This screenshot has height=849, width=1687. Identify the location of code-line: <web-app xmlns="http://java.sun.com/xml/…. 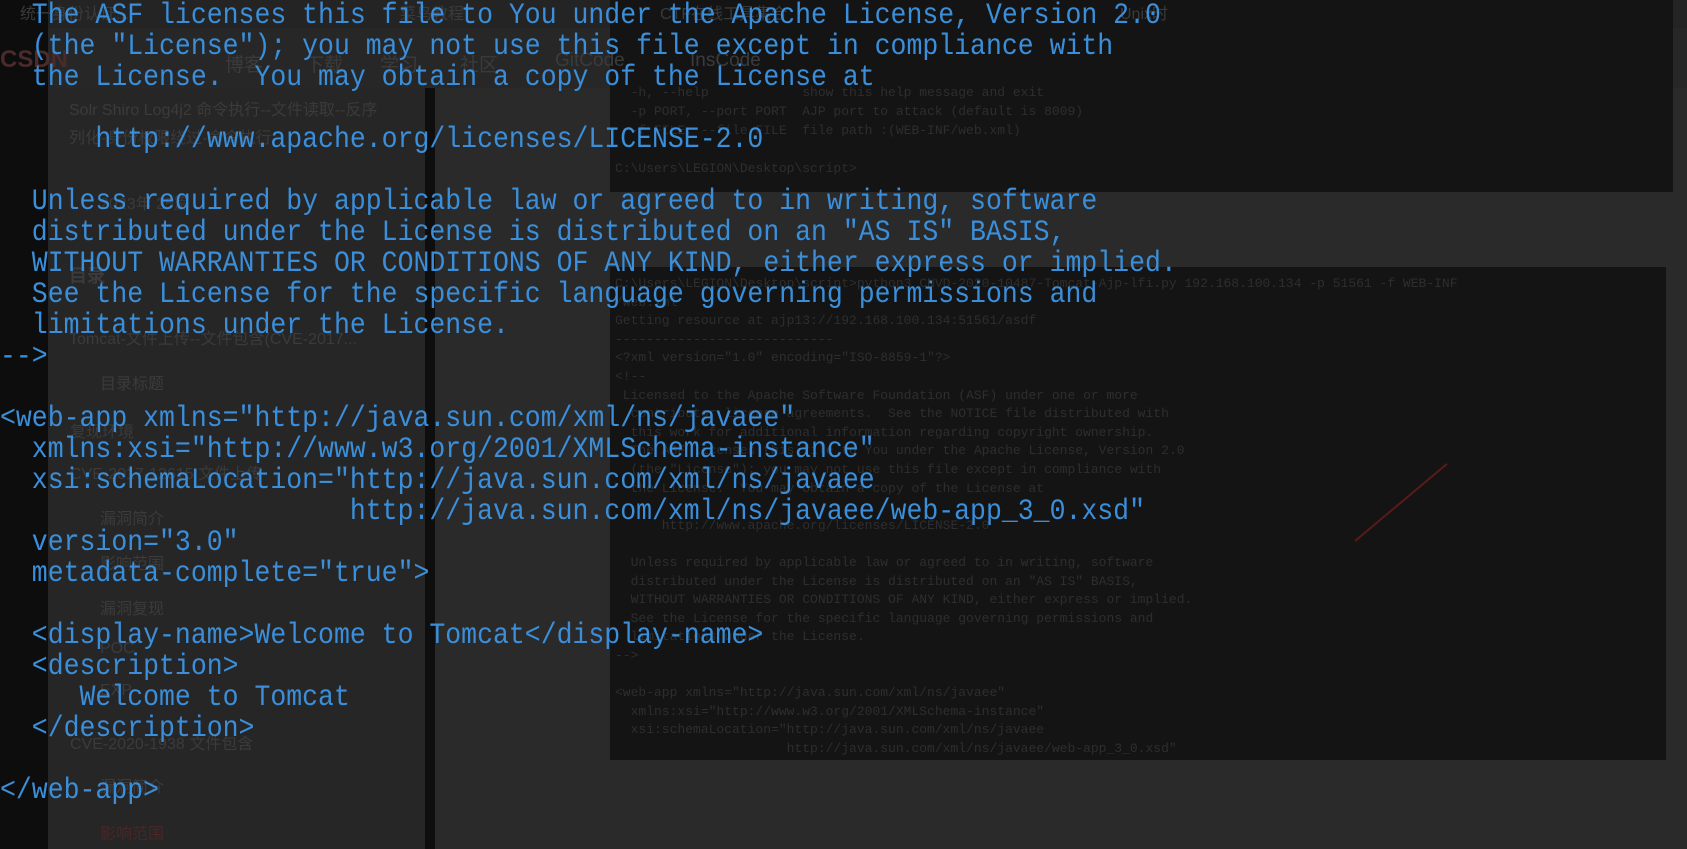
(398, 418).